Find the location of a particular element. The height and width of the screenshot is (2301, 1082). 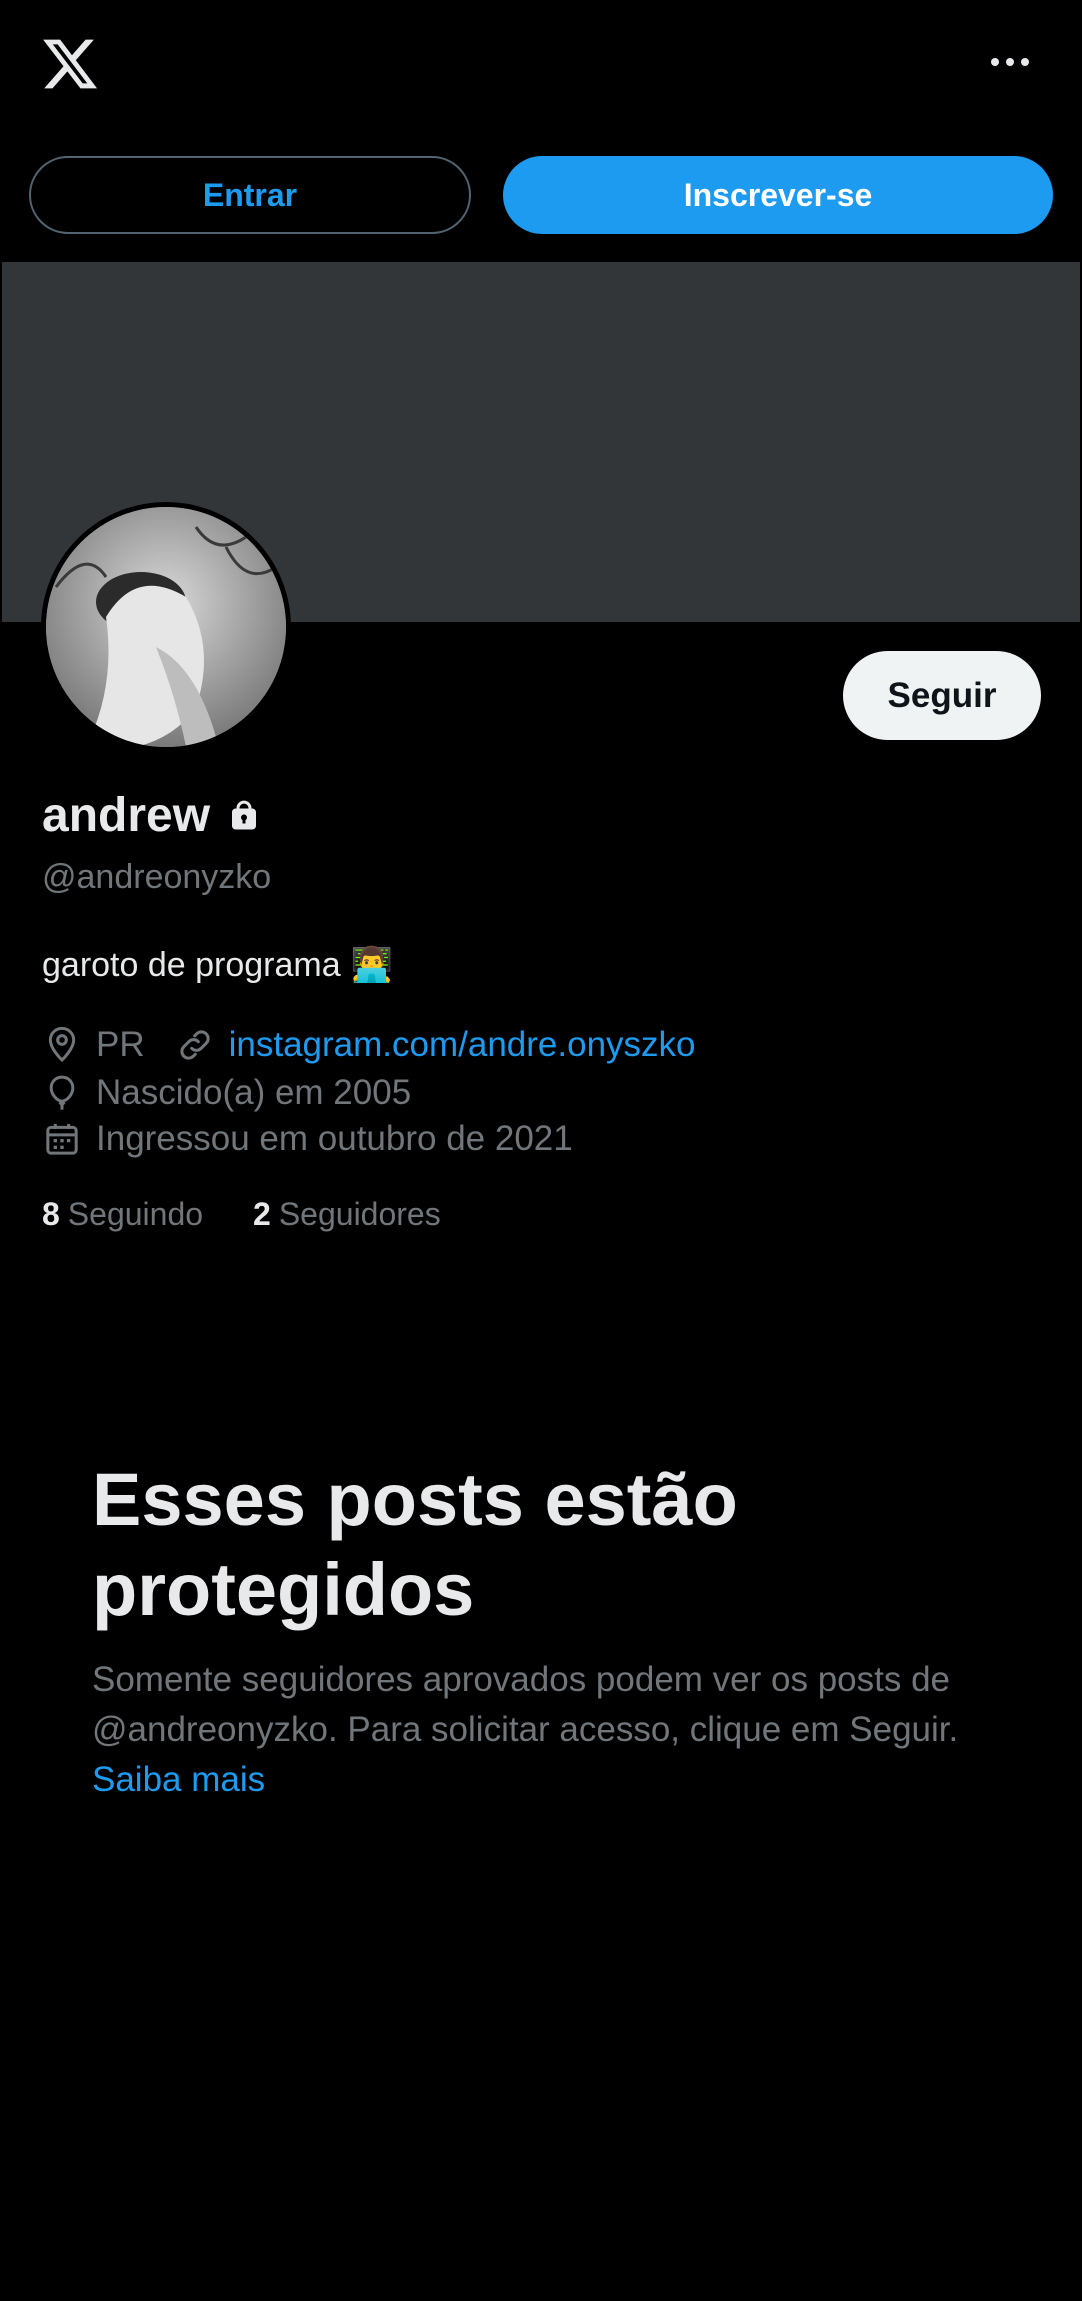

location-website-row: PR instagram.com/andre.onyszko is located at coordinates (369, 1045).